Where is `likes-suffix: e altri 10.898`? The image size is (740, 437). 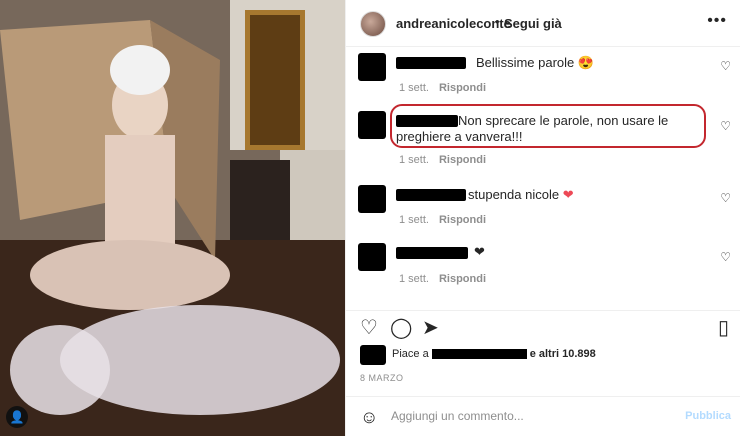
likes-suffix: e altri 10.898 is located at coordinates (563, 354).